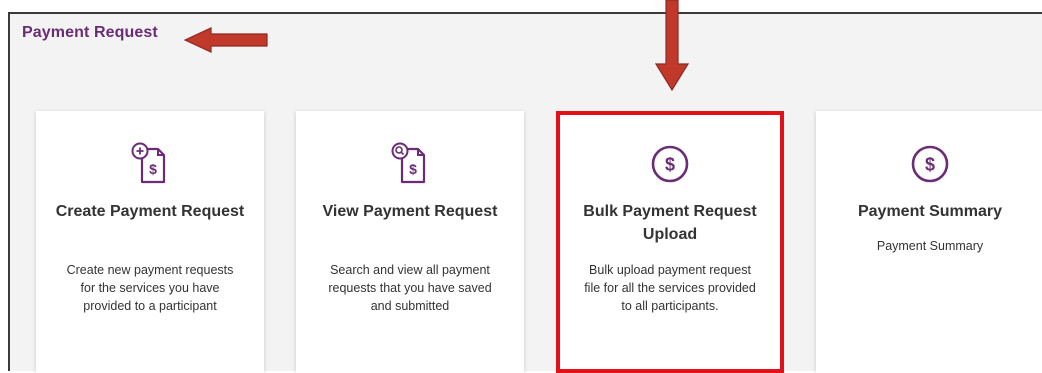 The image size is (1042, 373). Describe the element at coordinates (90, 32) in the screenshot. I see `section-title: Payment Request` at that location.